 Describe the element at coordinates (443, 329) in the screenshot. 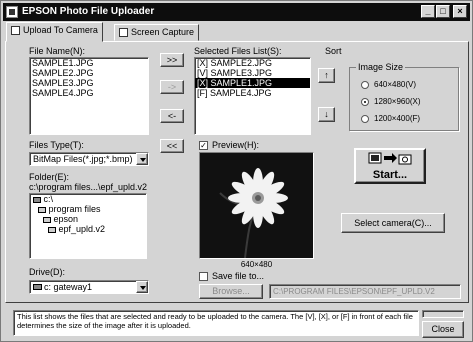

I see `close-button: Close` at that location.